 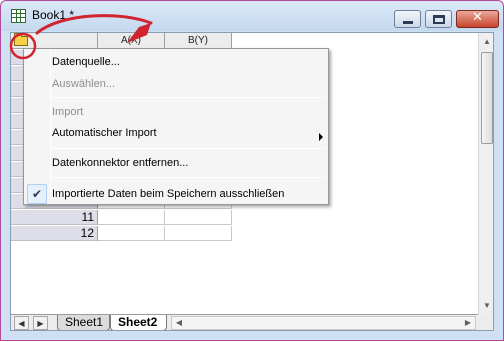 I want to click on workbook-icon, so click(x=18, y=16).